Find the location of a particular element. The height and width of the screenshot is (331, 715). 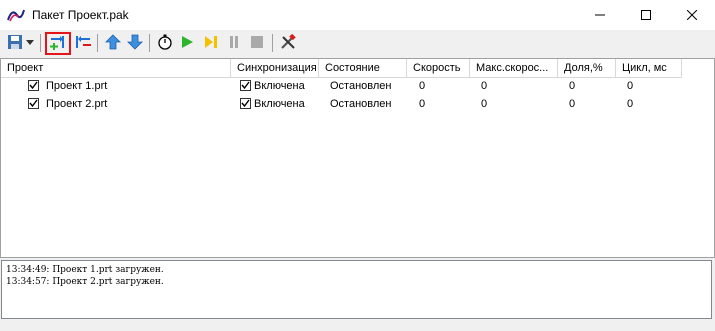

move-down-button is located at coordinates (135, 43).